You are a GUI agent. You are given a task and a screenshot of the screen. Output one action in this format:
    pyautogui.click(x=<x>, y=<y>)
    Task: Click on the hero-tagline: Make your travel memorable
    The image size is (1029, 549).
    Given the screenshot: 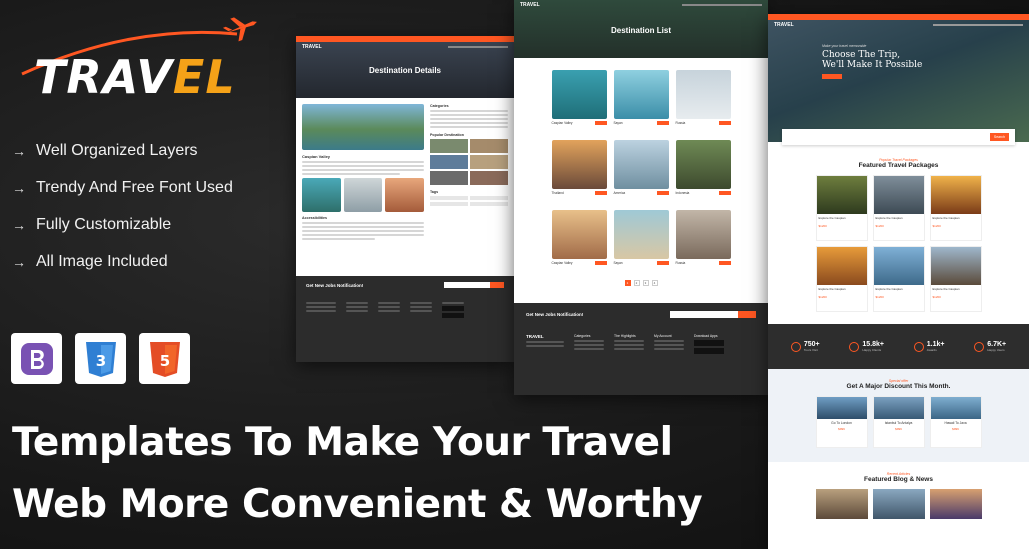 What is the action you would take?
    pyautogui.click(x=844, y=46)
    